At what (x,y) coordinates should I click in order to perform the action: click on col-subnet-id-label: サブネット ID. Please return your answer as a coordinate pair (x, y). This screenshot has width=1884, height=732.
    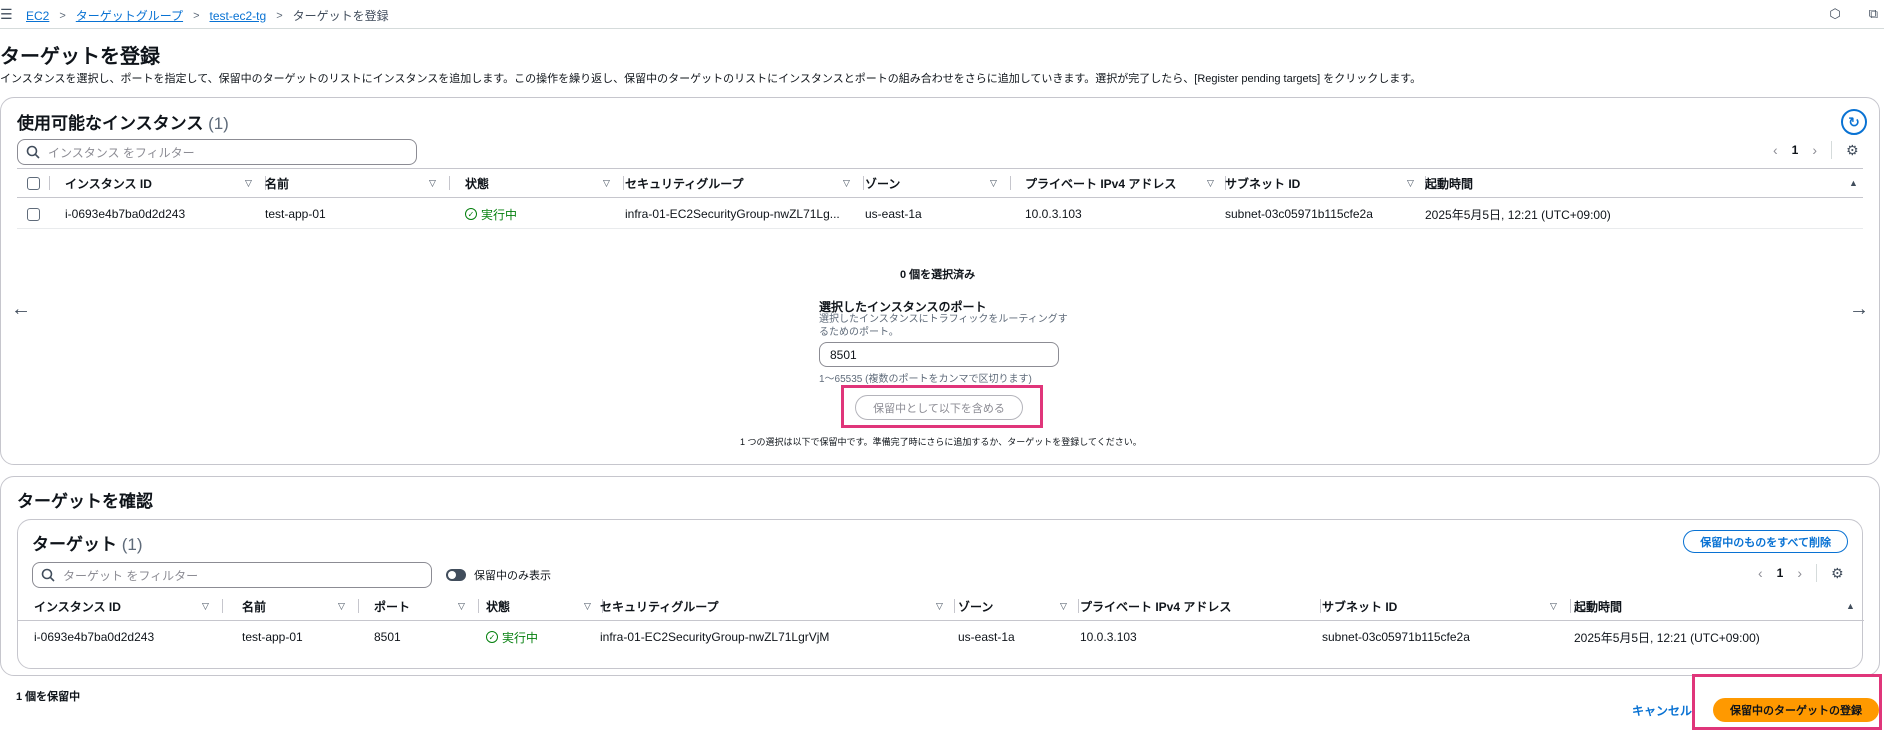
    Looking at the image, I should click on (1360, 606).